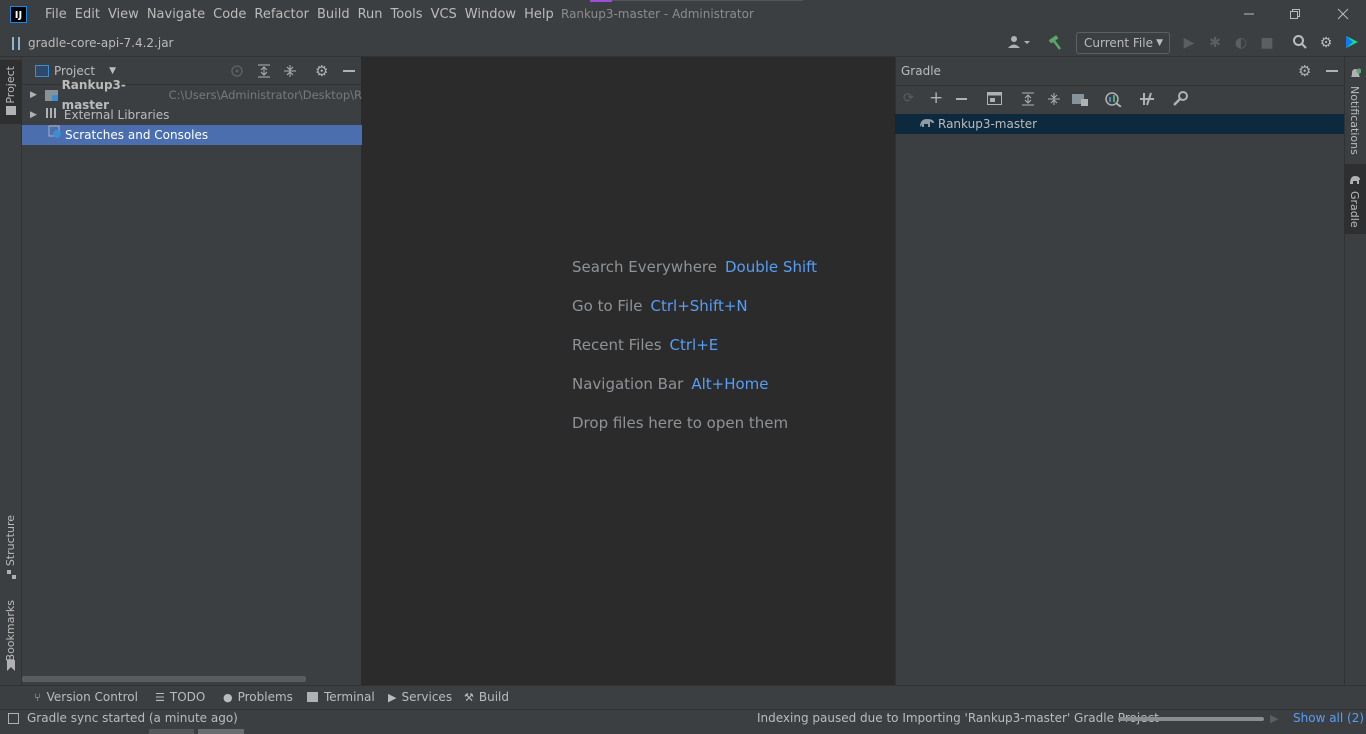 This screenshot has width=1366, height=734. Describe the element at coordinates (16, 43) in the screenshot. I see `jar-file-icon` at that location.